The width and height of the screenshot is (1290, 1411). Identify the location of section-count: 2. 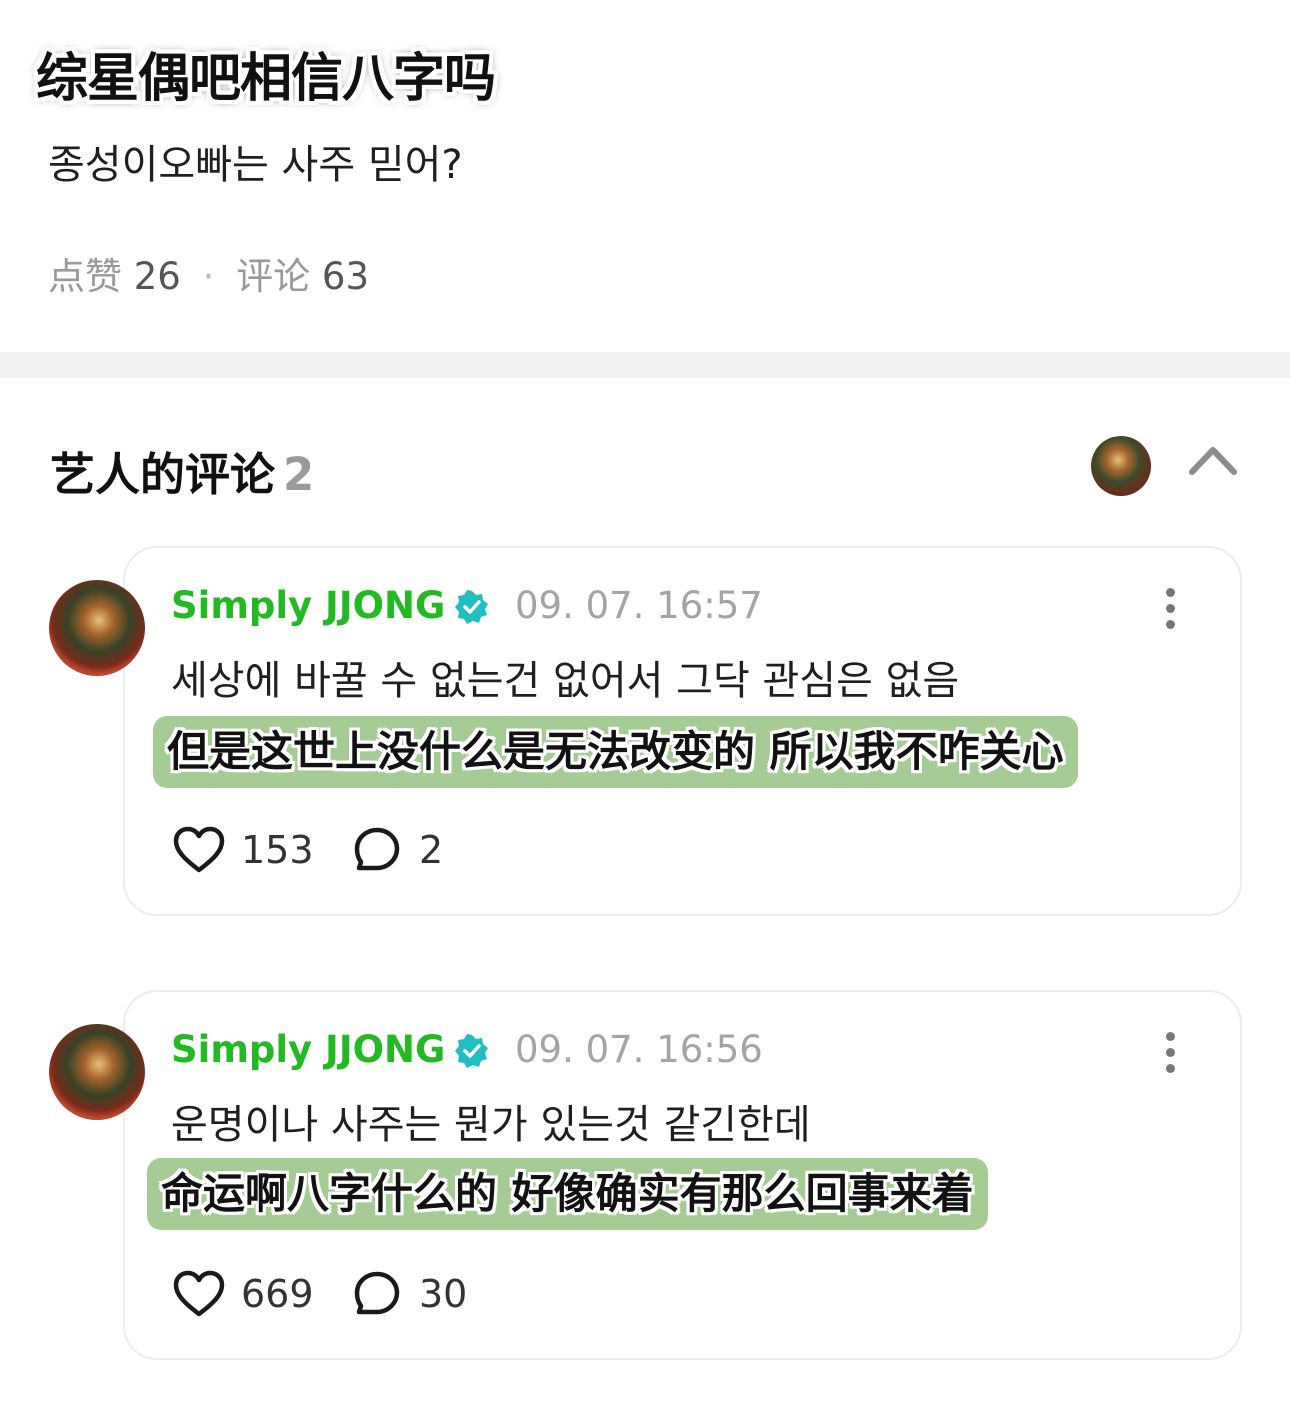
(299, 474).